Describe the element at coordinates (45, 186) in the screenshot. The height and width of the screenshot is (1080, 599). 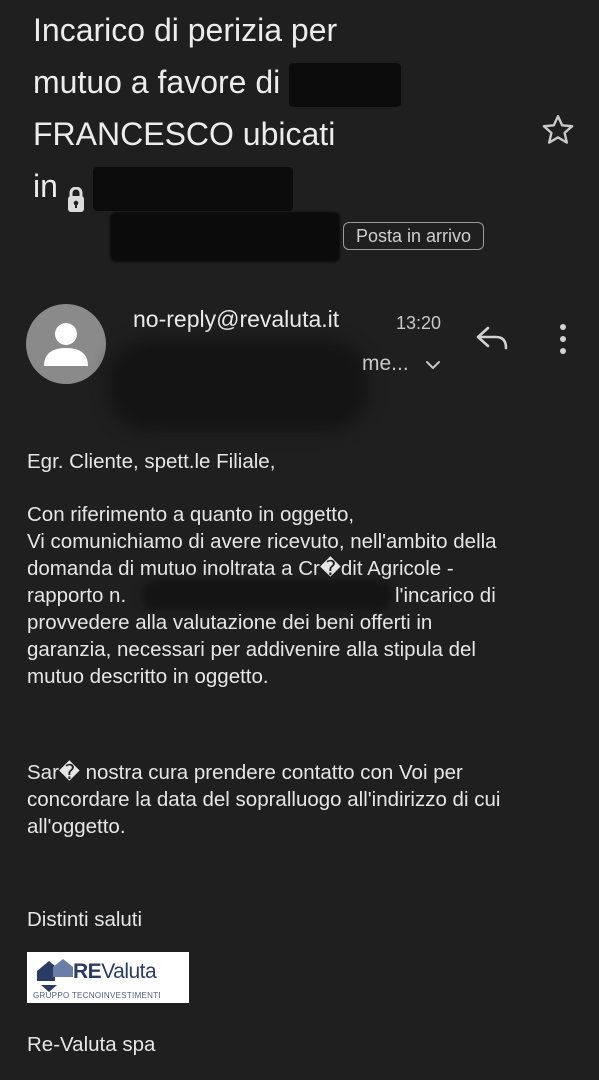
I see `subject-line-4-text: in` at that location.